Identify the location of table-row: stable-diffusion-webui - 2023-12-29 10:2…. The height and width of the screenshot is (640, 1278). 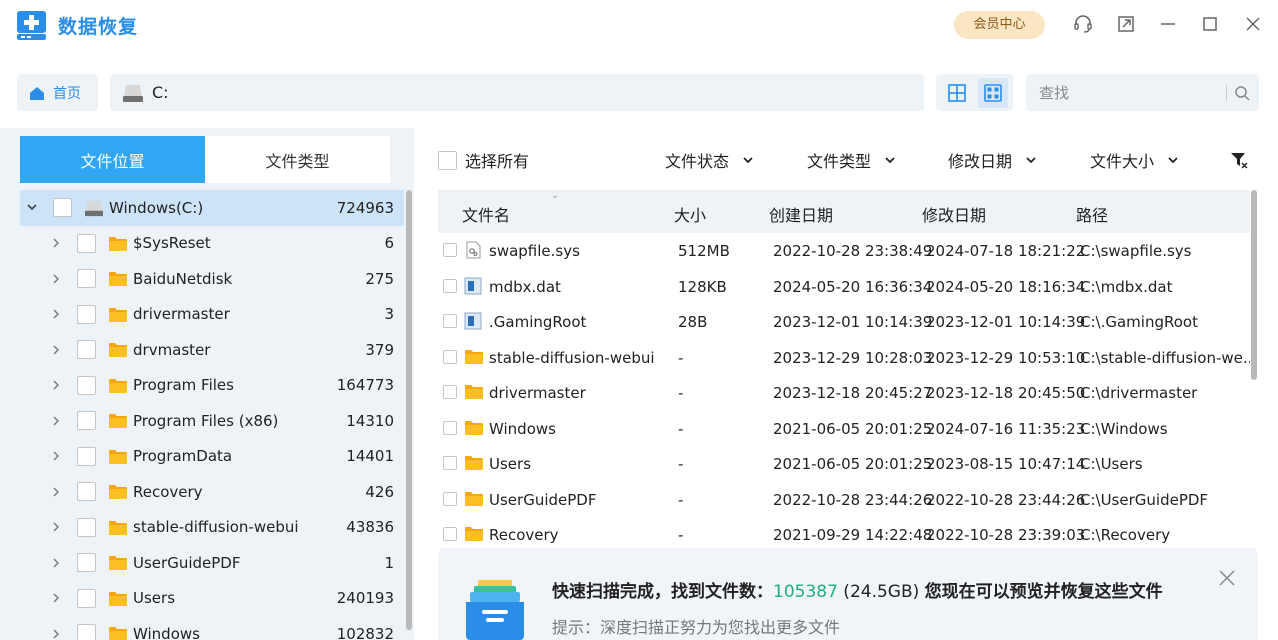
(844, 358).